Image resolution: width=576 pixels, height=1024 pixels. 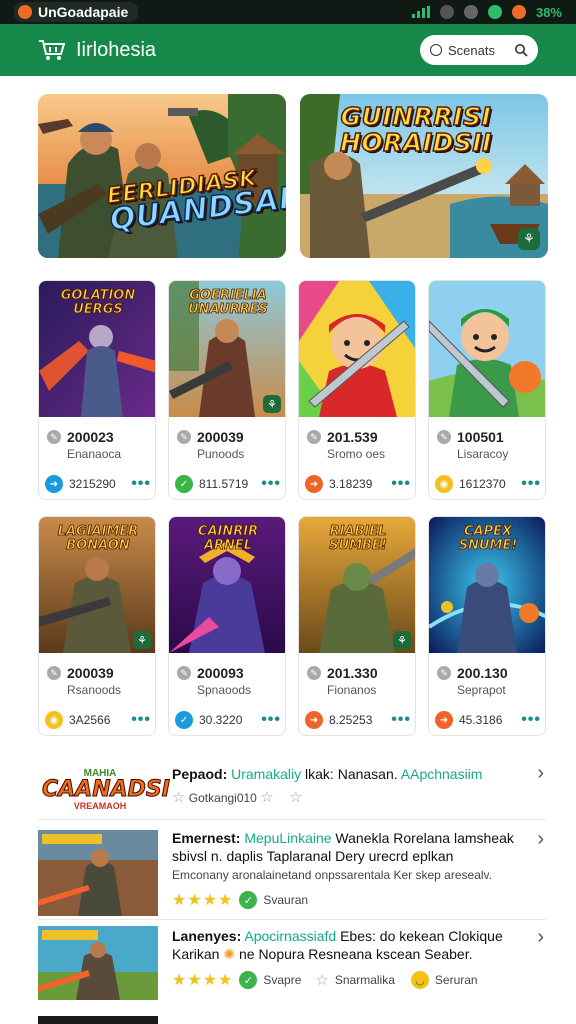 What do you see at coordinates (220, 673) in the screenshot?
I see `game-price: 200093` at bounding box center [220, 673].